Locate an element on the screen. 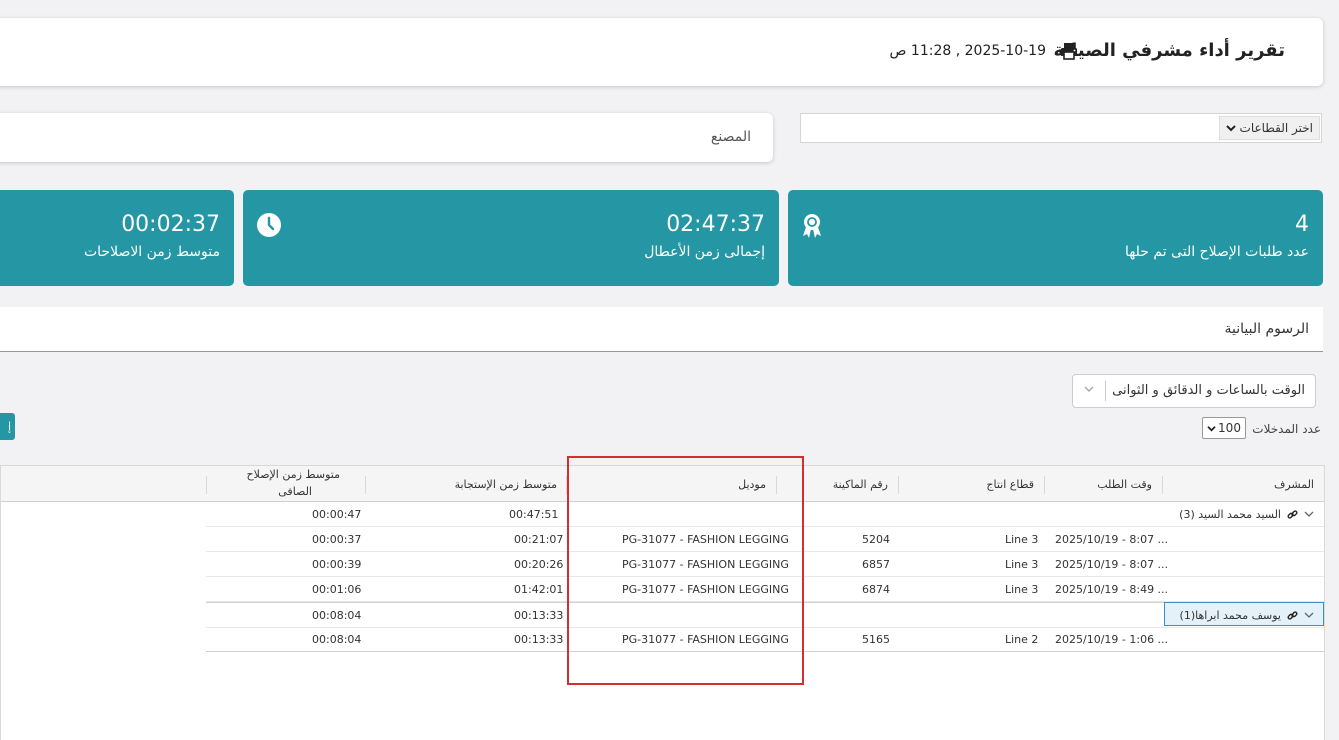 Image resolution: width=1339 pixels, height=740 pixels. clock-icon is located at coordinates (269, 225).